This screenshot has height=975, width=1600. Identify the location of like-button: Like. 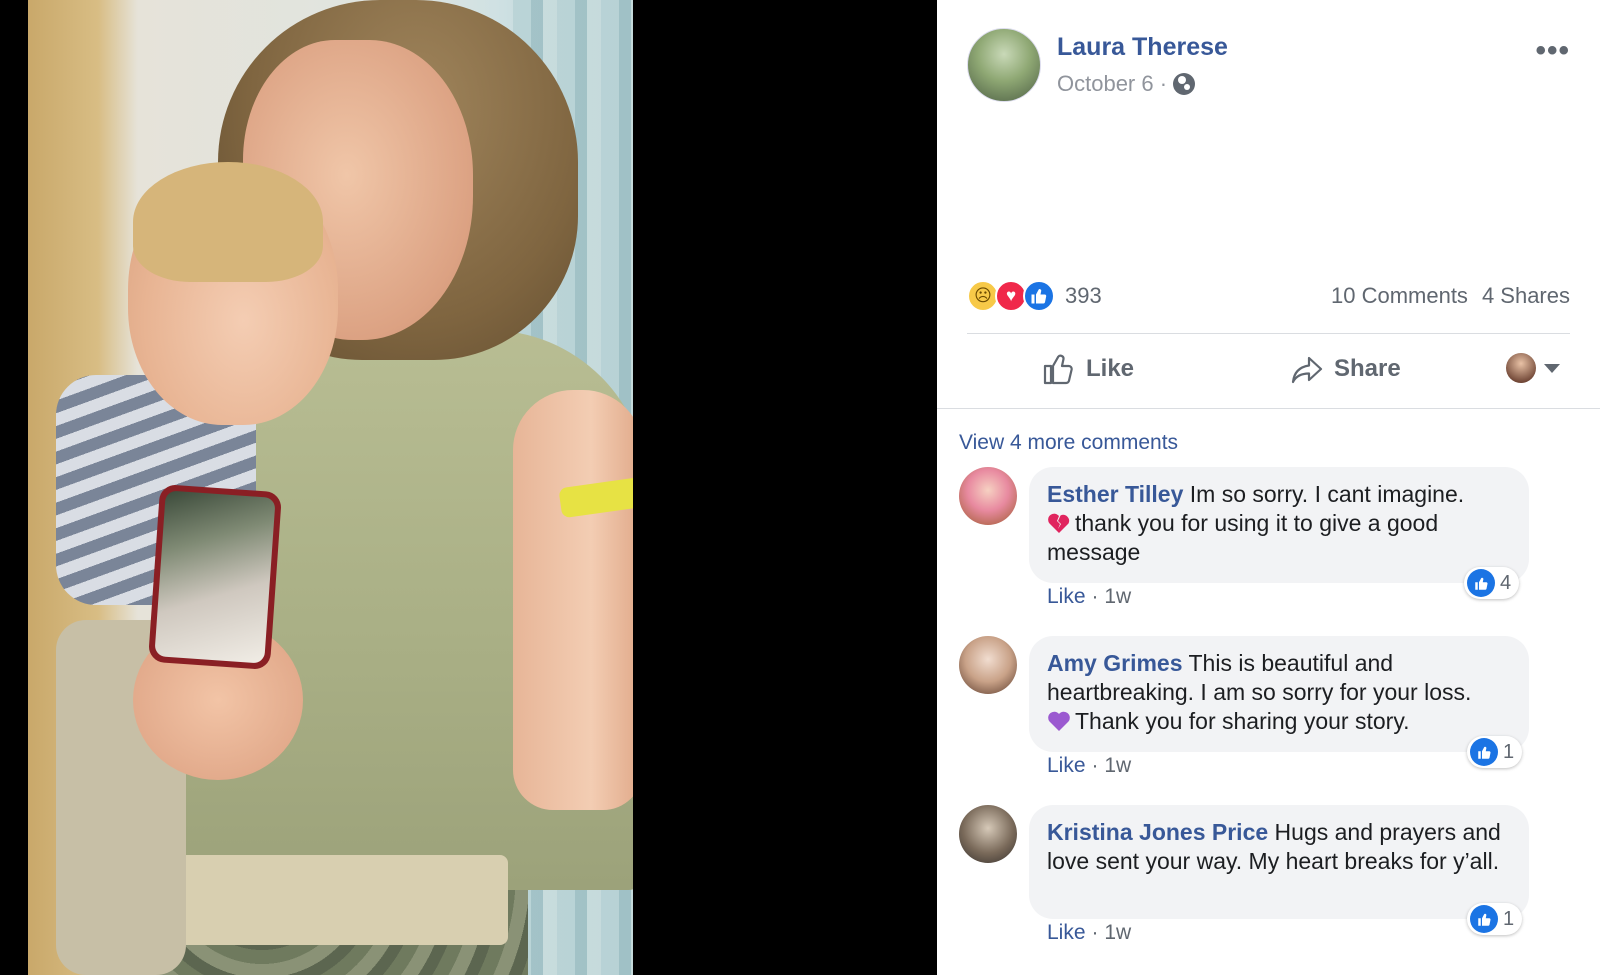
(1088, 369).